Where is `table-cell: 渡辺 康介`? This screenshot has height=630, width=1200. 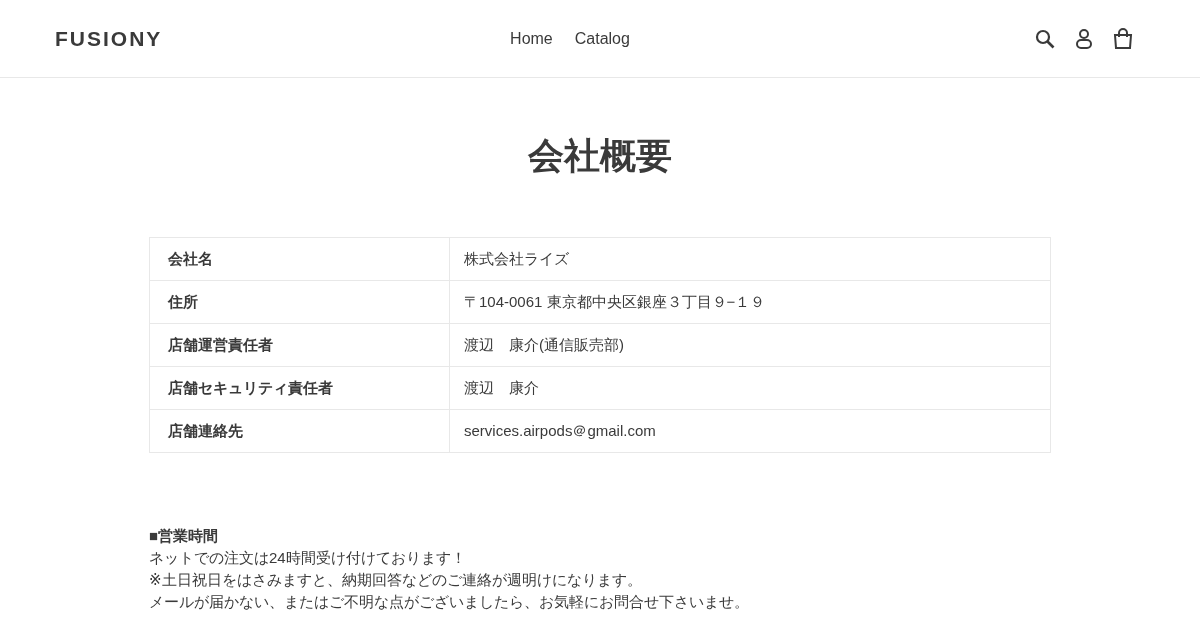 table-cell: 渡辺 康介 is located at coordinates (750, 388).